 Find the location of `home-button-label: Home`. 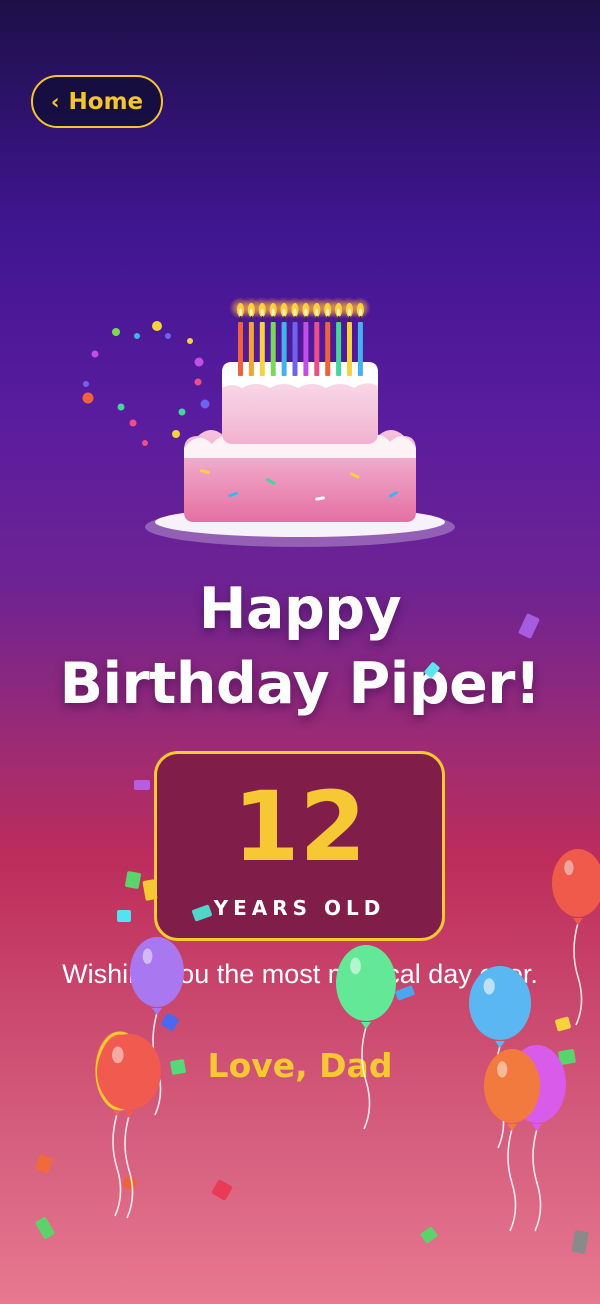

home-button-label: Home is located at coordinates (106, 101).